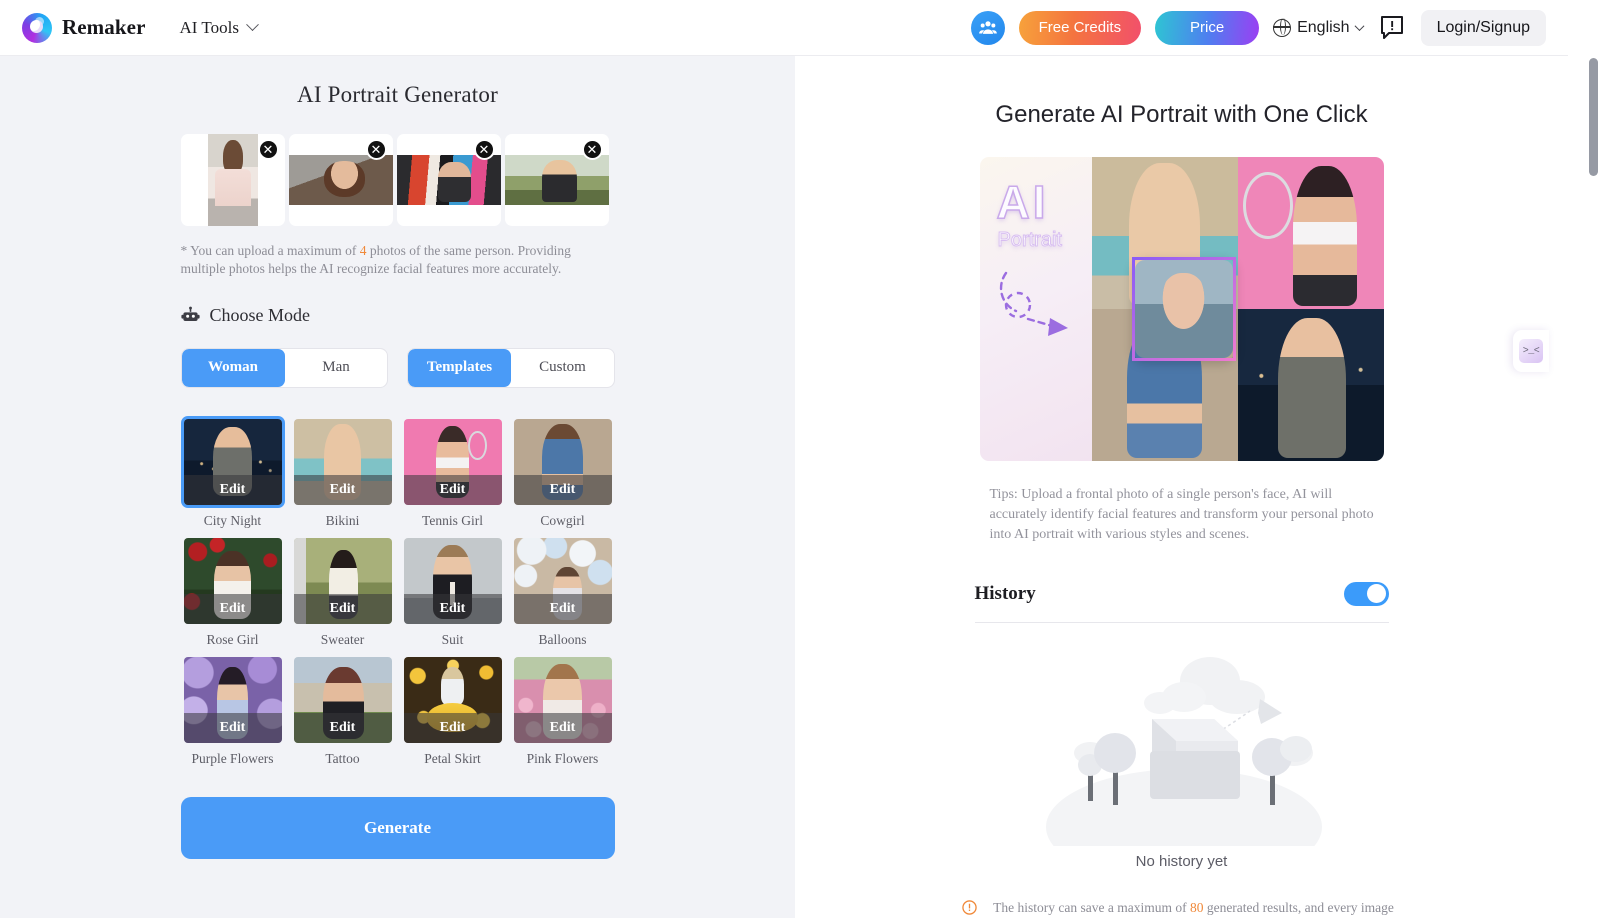  I want to click on template-pink-flowers: Edit Pink Flowers, so click(563, 710).